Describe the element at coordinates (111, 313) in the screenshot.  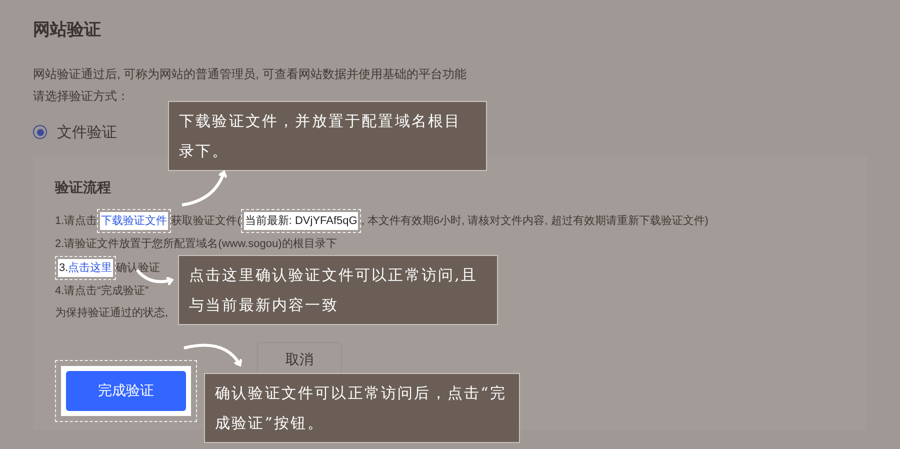
I see `step-text: 为保持验证通过的状态,` at that location.